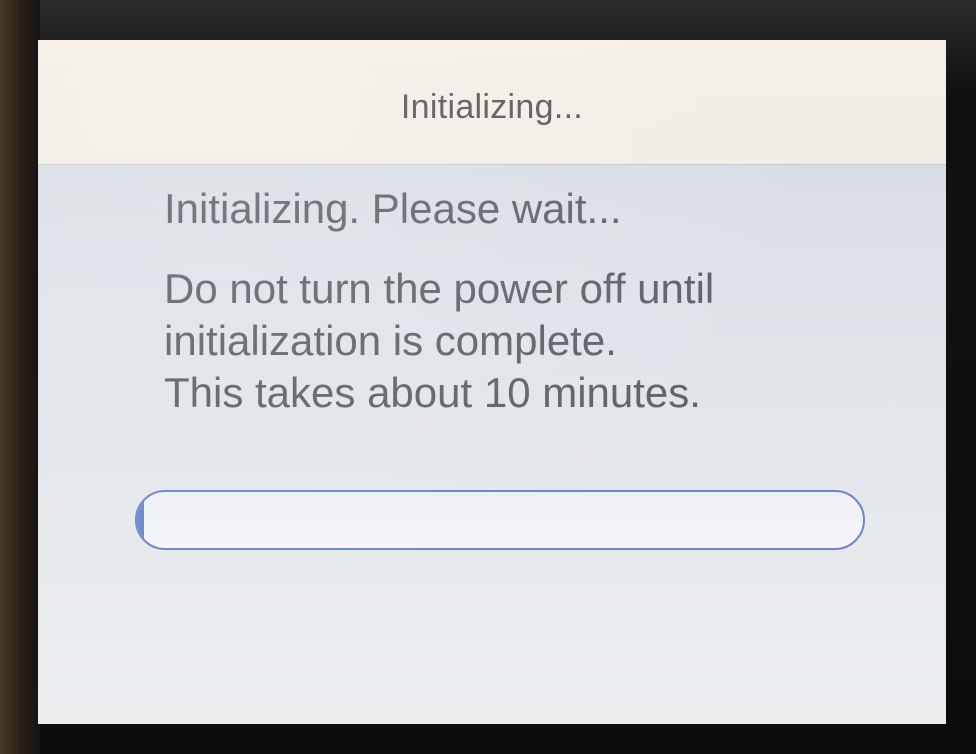  I want to click on message-line-4: This takes about 10 minutes., so click(432, 392).